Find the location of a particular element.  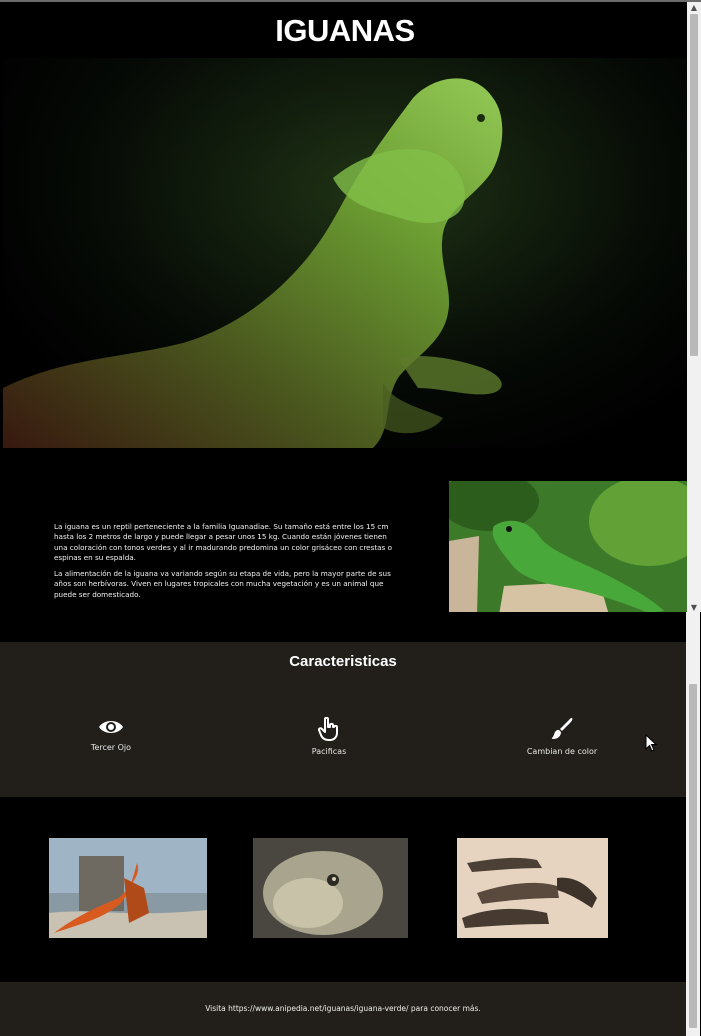

paintbrush-icon is located at coordinates (562, 728).